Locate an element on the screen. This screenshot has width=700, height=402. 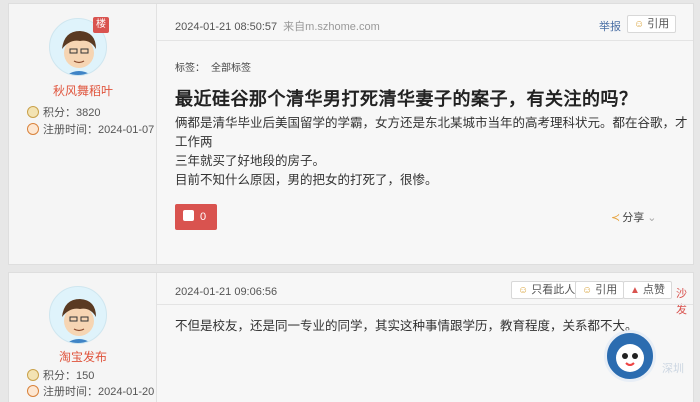
tags: 标签： 全部标签 is located at coordinates (213, 68).